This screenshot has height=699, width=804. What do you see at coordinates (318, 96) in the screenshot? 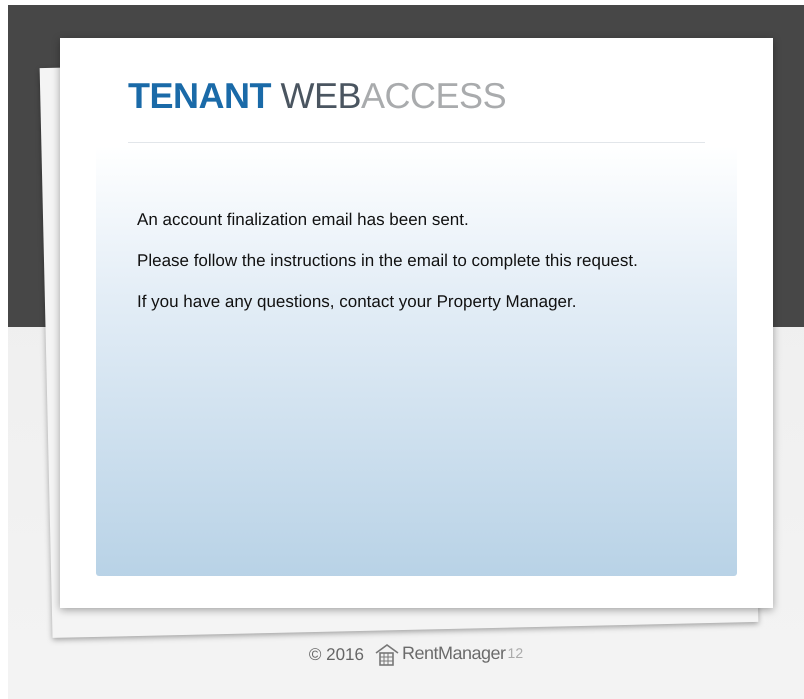
I see `app-logo: TENANT WEBACCESS` at bounding box center [318, 96].